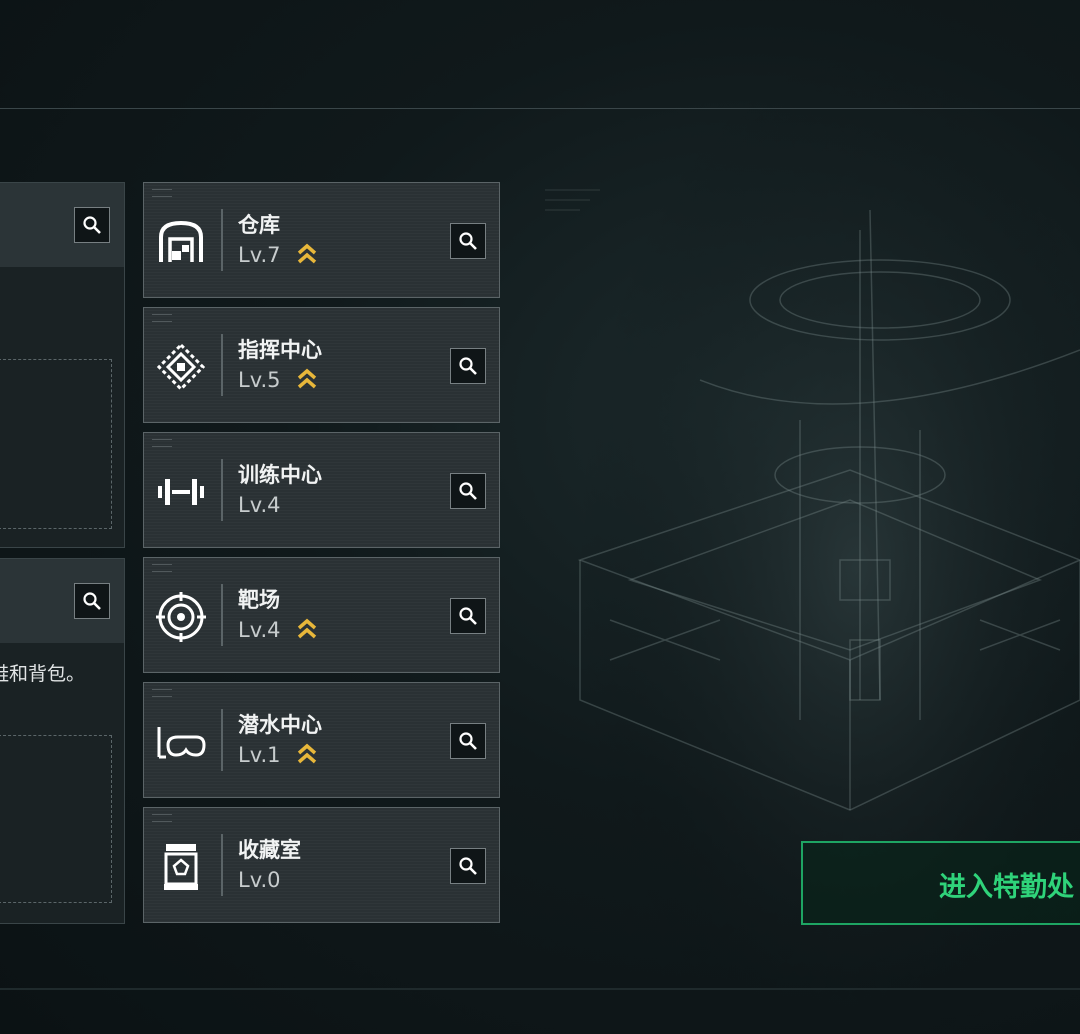 The image size is (1080, 1034). I want to click on left-panel-lower: 鞋和背包。, so click(62, 741).